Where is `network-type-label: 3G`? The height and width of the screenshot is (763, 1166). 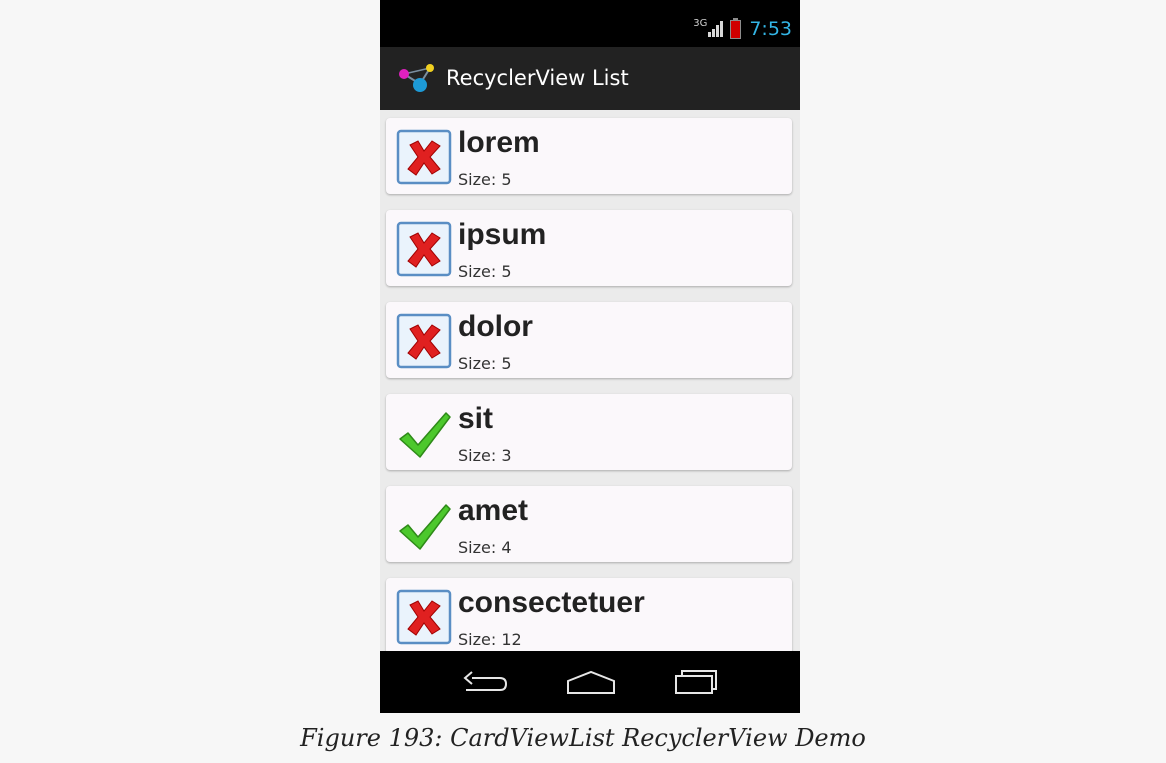
network-type-label: 3G is located at coordinates (700, 23).